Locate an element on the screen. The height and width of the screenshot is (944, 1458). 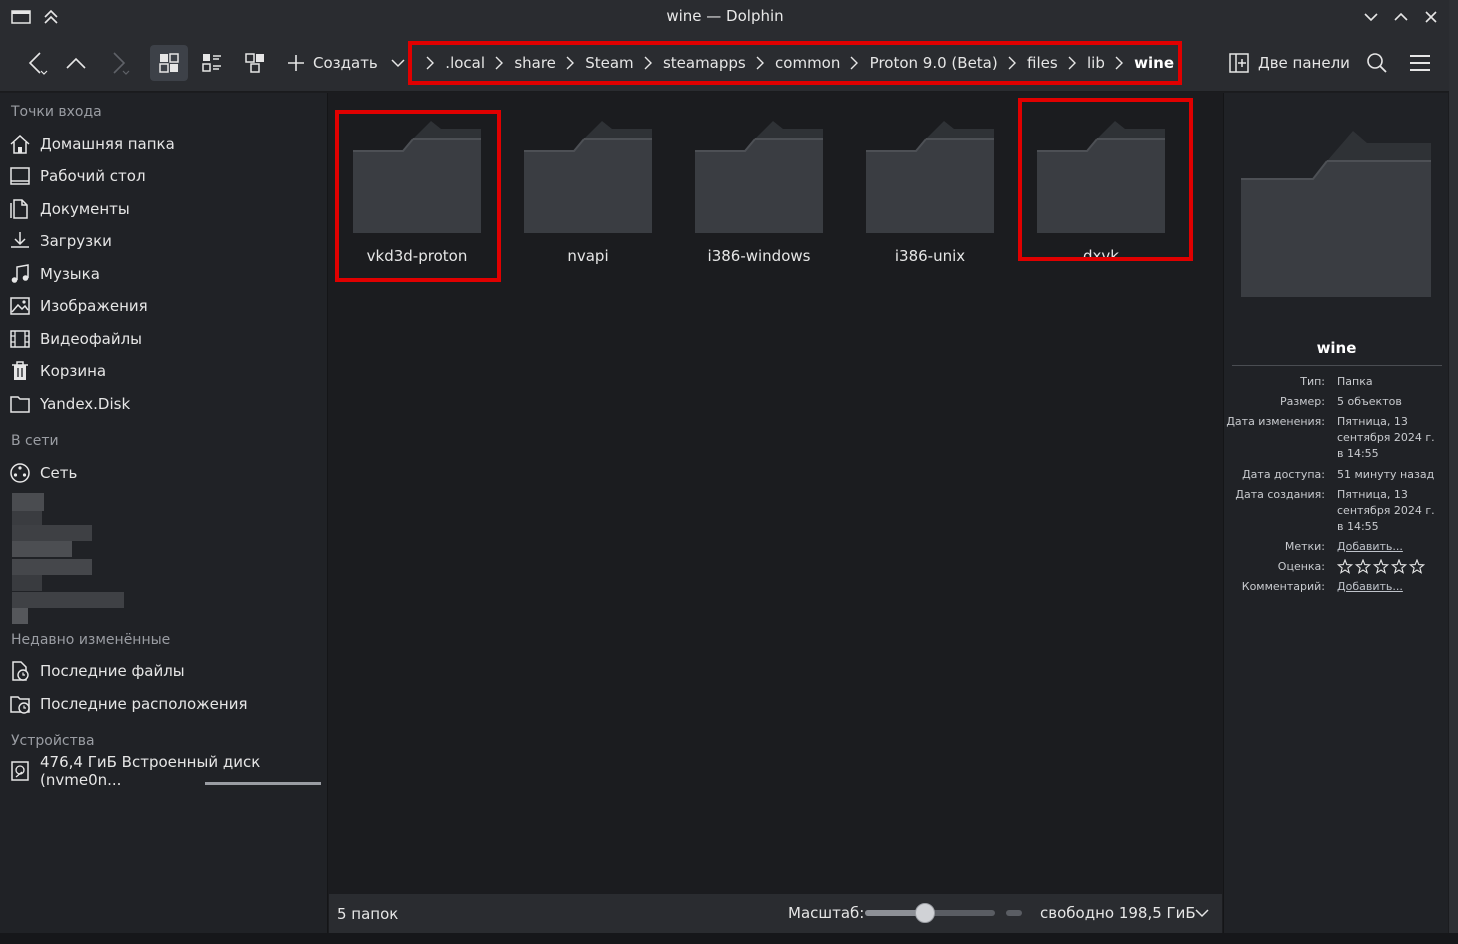
zoom-label: Масштаб: is located at coordinates (826, 913).